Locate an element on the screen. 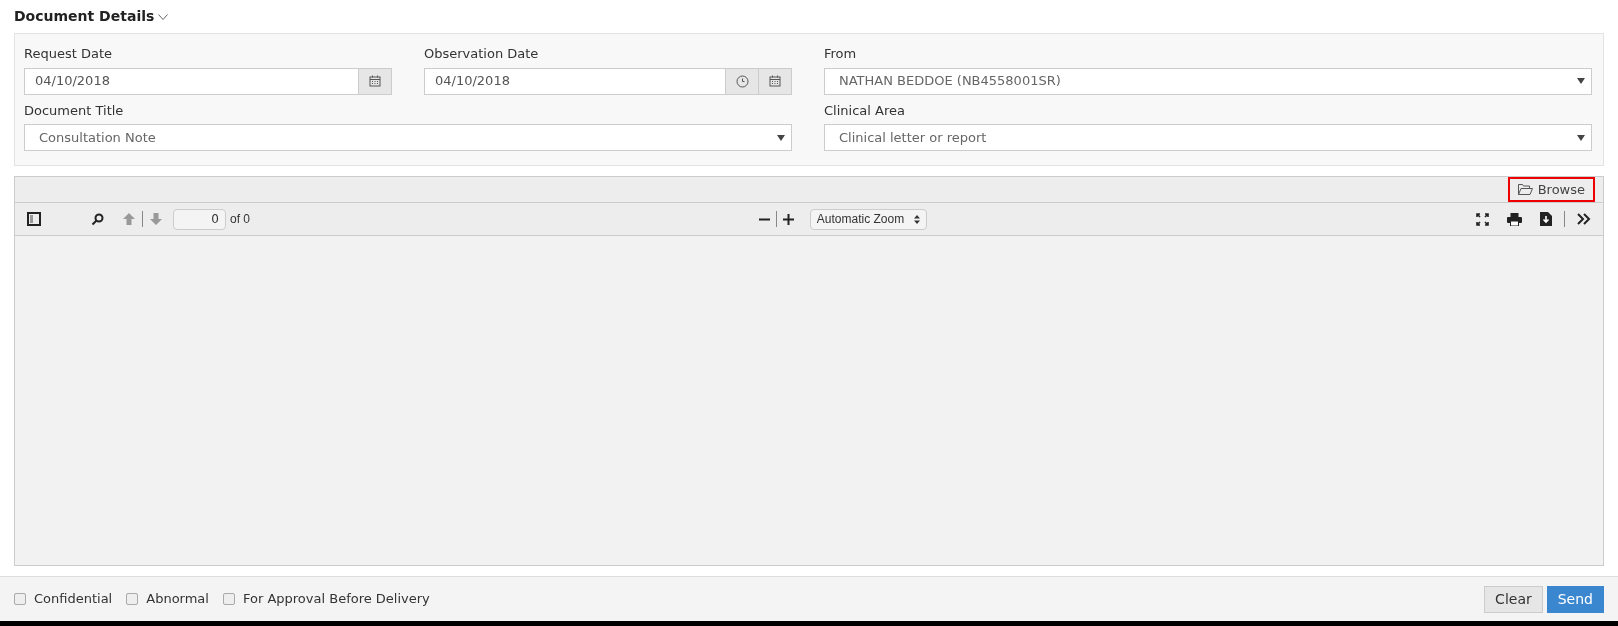 This screenshot has height=626, width=1618. field-label: Request Date is located at coordinates (68, 54).